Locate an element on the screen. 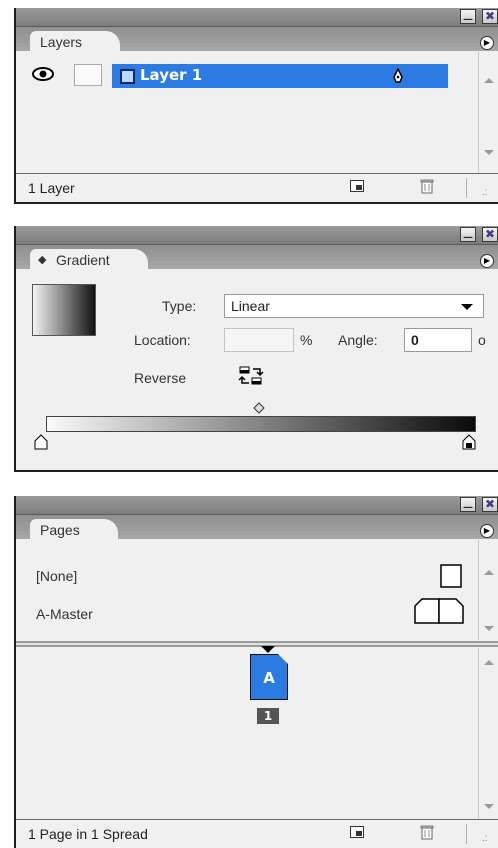 This screenshot has width=498, height=848. reverse-label: Reverse is located at coordinates (160, 378).